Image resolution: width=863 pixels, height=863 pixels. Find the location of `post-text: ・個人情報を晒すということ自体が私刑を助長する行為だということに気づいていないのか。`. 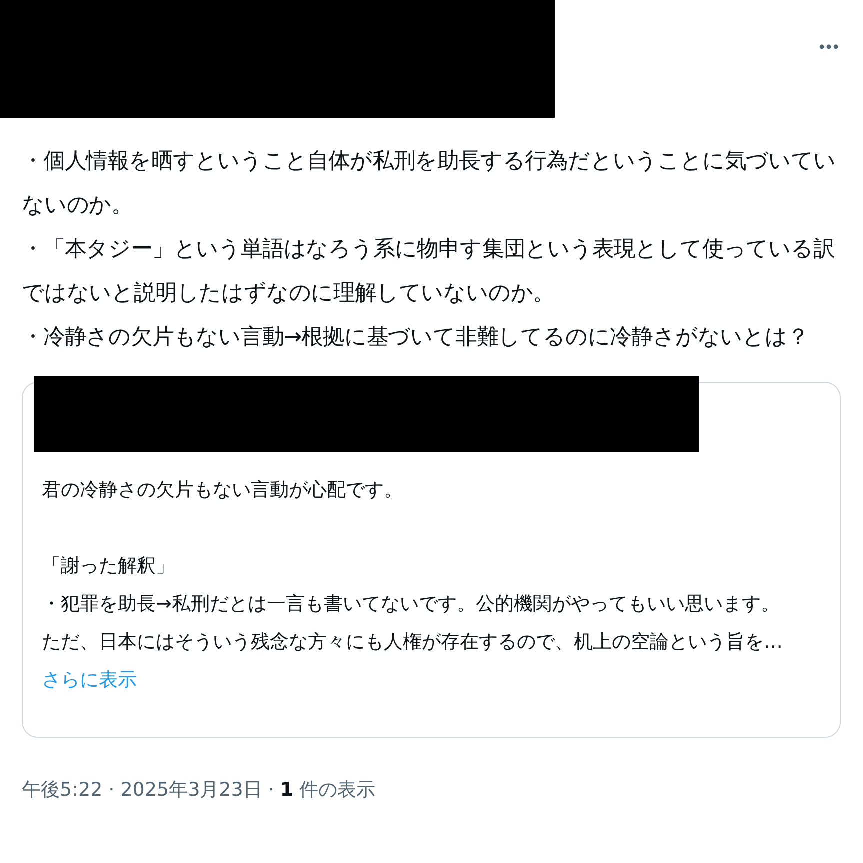

post-text: ・個人情報を晒すということ自体が私刑を助長する行為だということに気づいていないのか。 is located at coordinates (429, 184).